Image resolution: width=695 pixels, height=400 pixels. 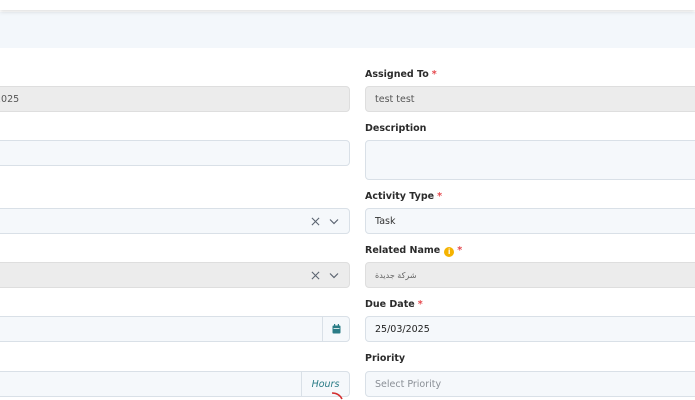 I want to click on info-icon: i, so click(x=449, y=252).